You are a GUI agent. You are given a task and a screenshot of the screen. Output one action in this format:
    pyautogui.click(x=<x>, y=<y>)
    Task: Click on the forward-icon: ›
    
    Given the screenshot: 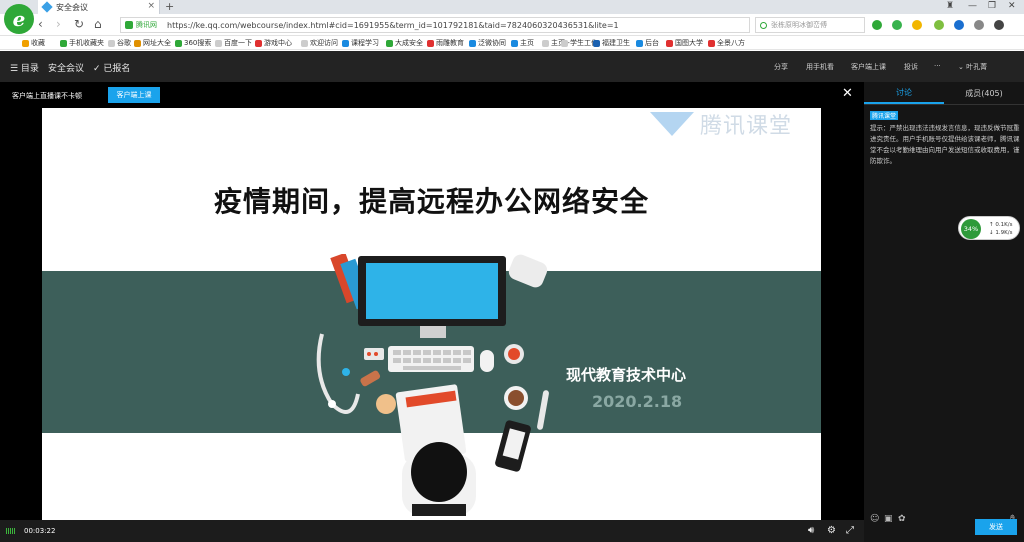 What is the action you would take?
    pyautogui.click(x=58, y=24)
    